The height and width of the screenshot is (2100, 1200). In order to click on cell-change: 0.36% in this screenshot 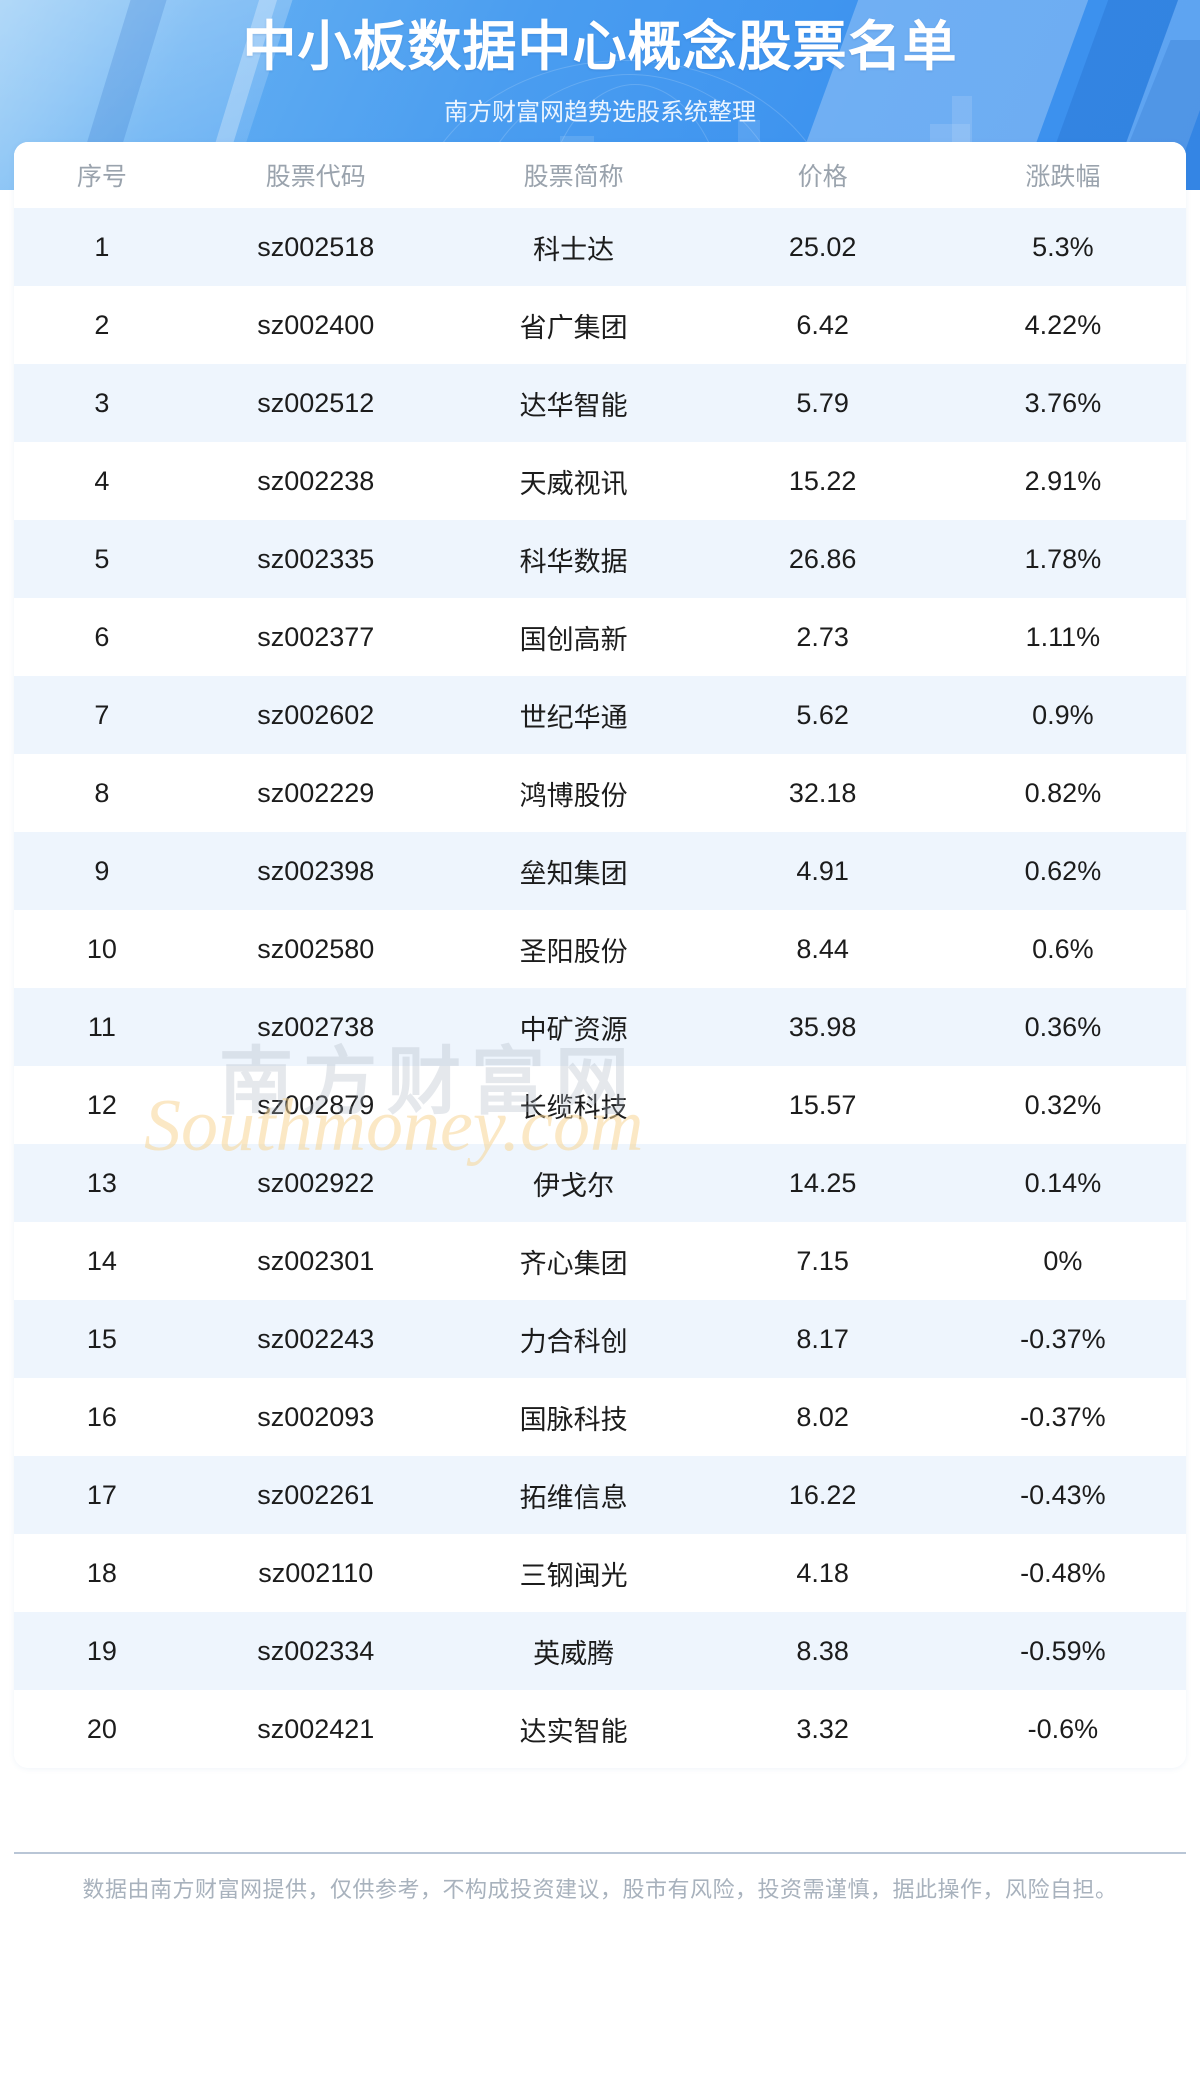, I will do `click(1062, 1027)`.